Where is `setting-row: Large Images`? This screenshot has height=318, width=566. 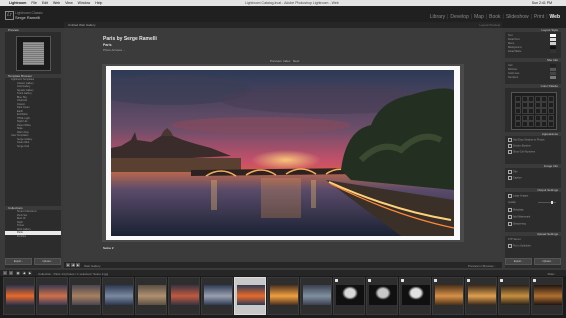 setting-row: Large Images is located at coordinates (533, 196).